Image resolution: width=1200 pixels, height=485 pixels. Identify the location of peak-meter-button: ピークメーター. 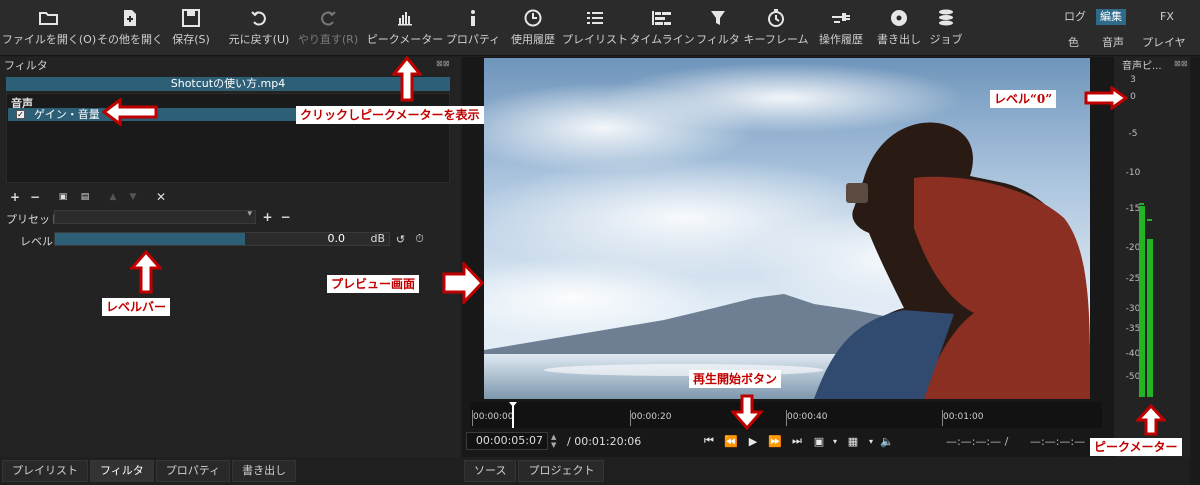
(405, 29).